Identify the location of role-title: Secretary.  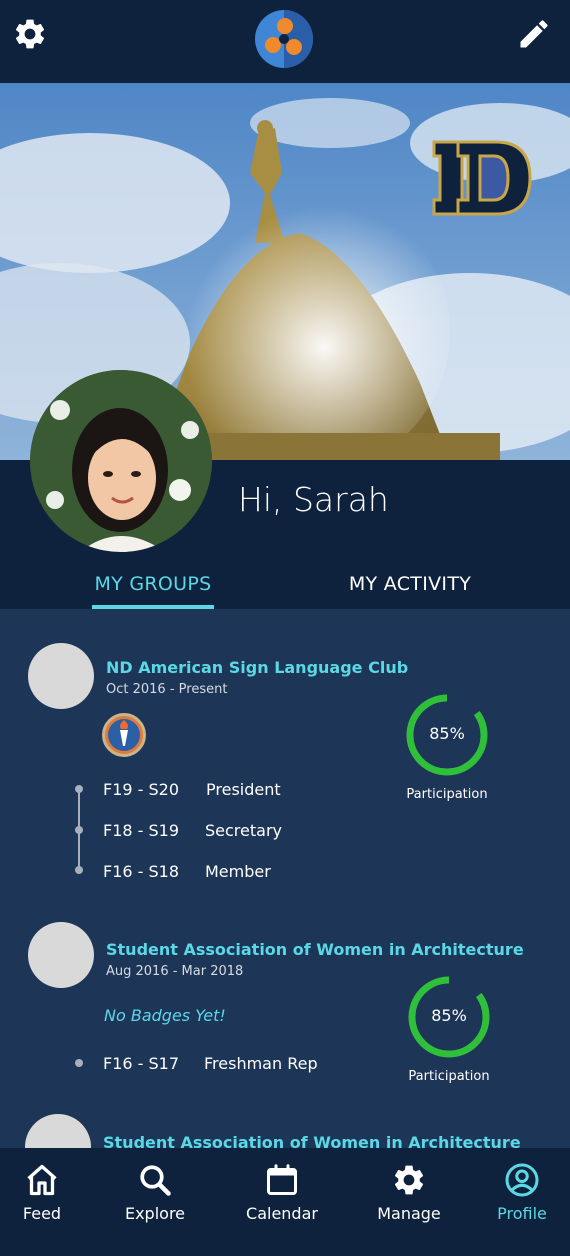
(243, 830).